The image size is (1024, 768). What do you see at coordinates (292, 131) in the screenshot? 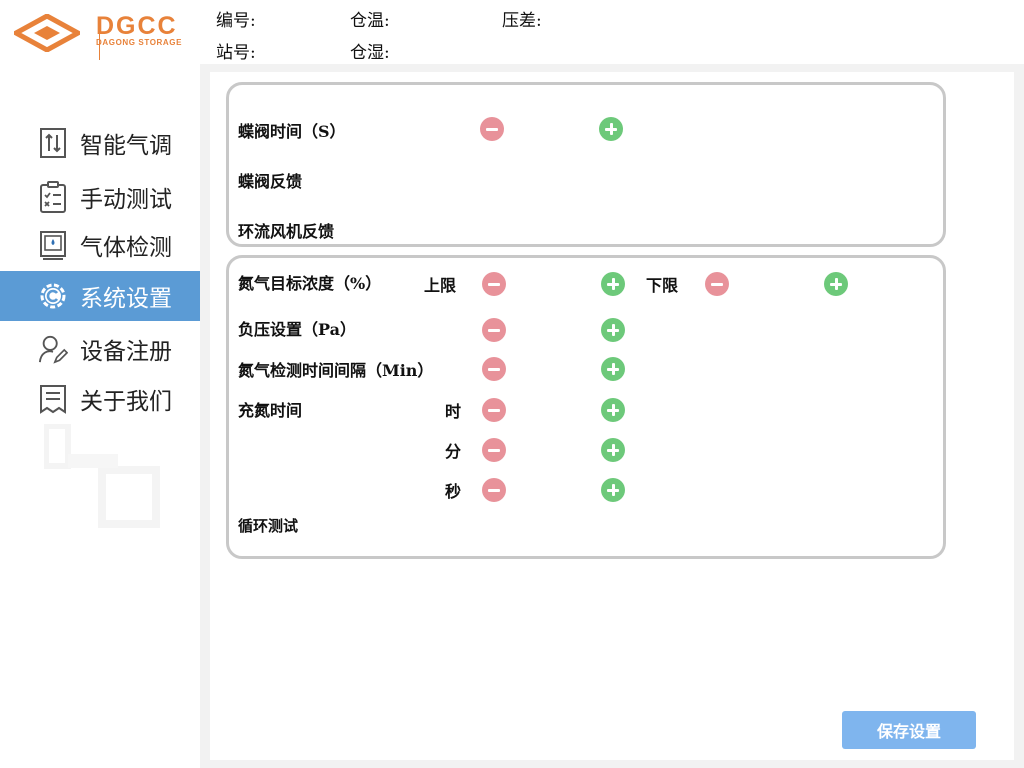
I see `butterfly-time-label: 蝶阀时间（S）` at bounding box center [292, 131].